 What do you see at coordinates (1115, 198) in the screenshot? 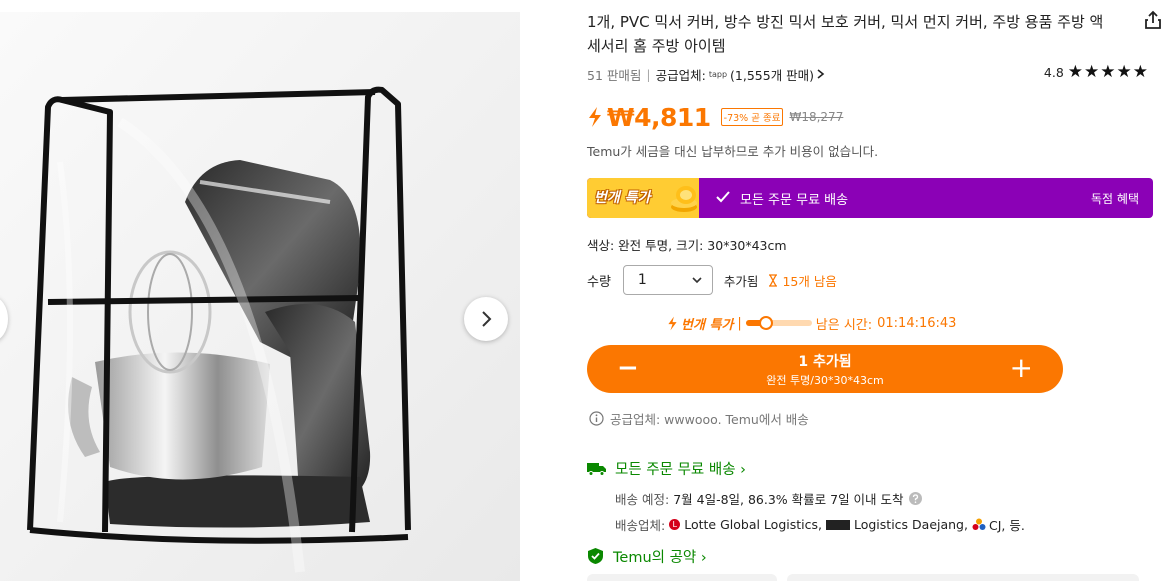
I see `exclusive-benefit-link: 독점 혜택` at bounding box center [1115, 198].